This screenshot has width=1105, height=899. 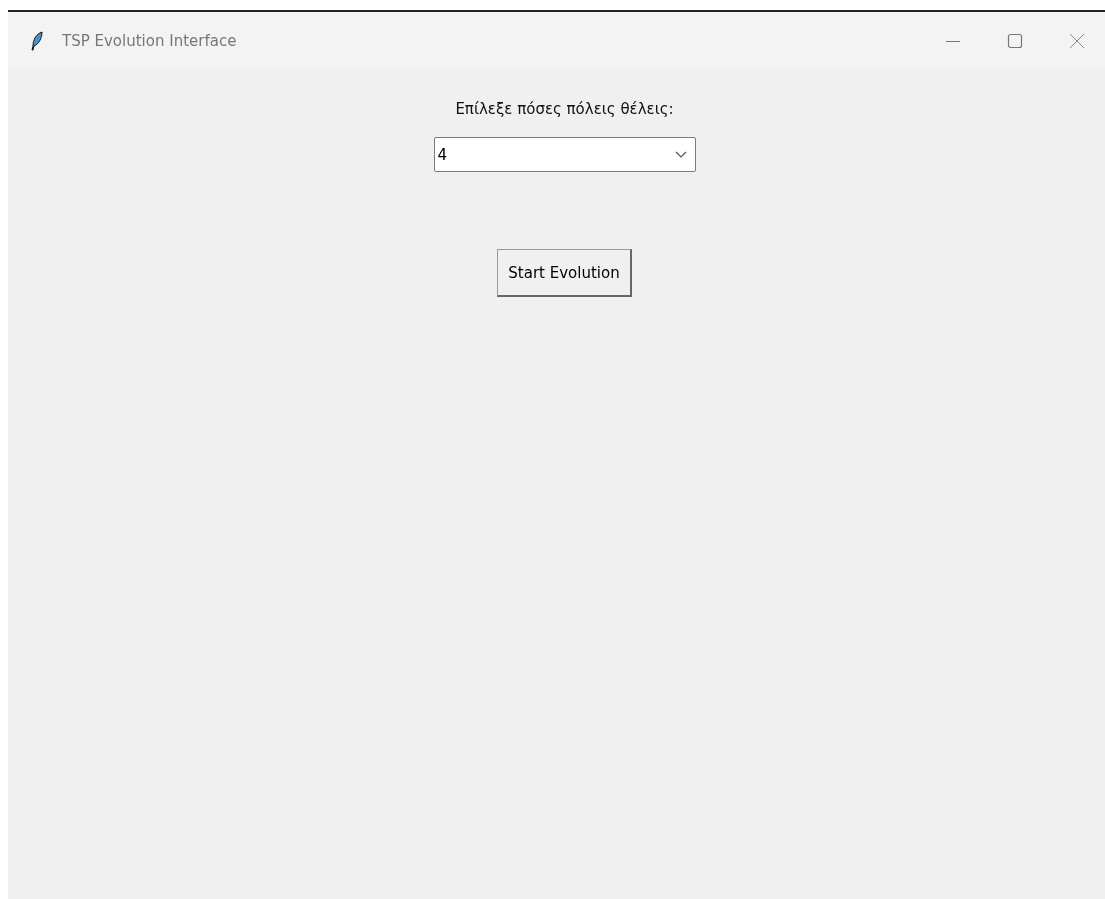 What do you see at coordinates (564, 109) in the screenshot?
I see `prompt-label: Επίλεξε πόσες πόλεις θέλεις:` at bounding box center [564, 109].